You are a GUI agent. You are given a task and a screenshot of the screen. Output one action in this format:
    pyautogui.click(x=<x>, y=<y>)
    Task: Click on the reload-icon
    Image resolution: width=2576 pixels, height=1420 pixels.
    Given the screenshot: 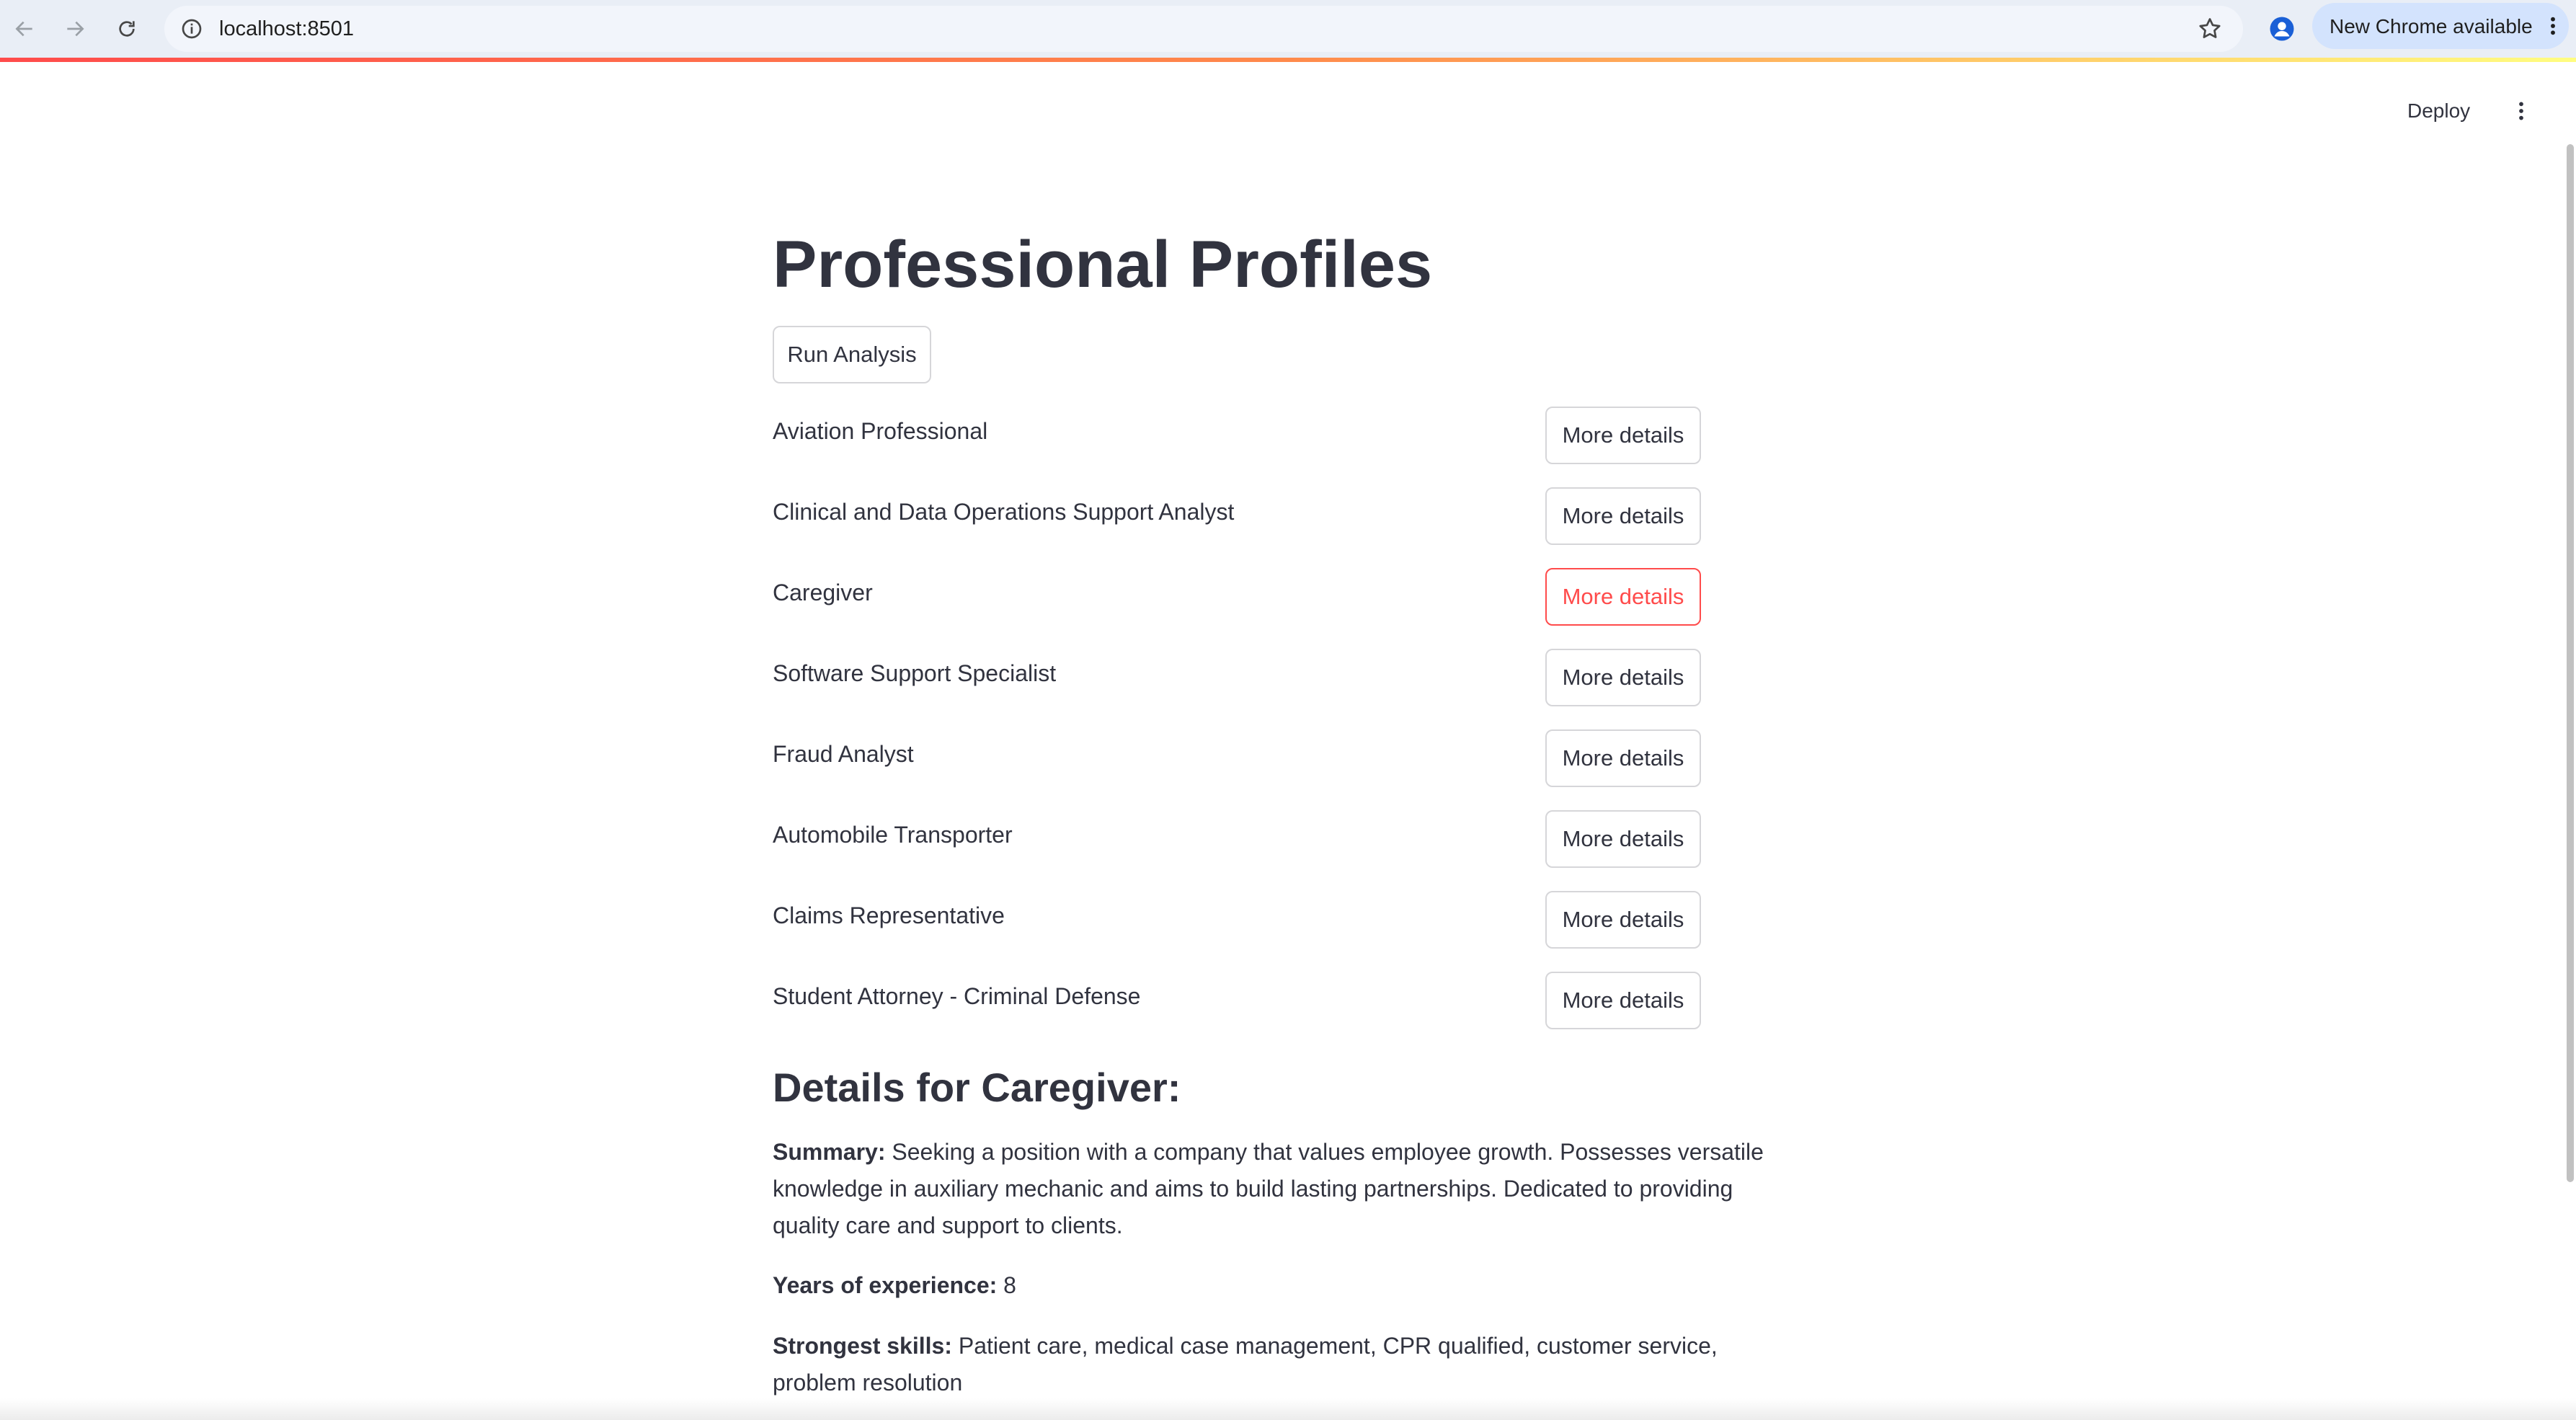 What is the action you would take?
    pyautogui.click(x=127, y=29)
    